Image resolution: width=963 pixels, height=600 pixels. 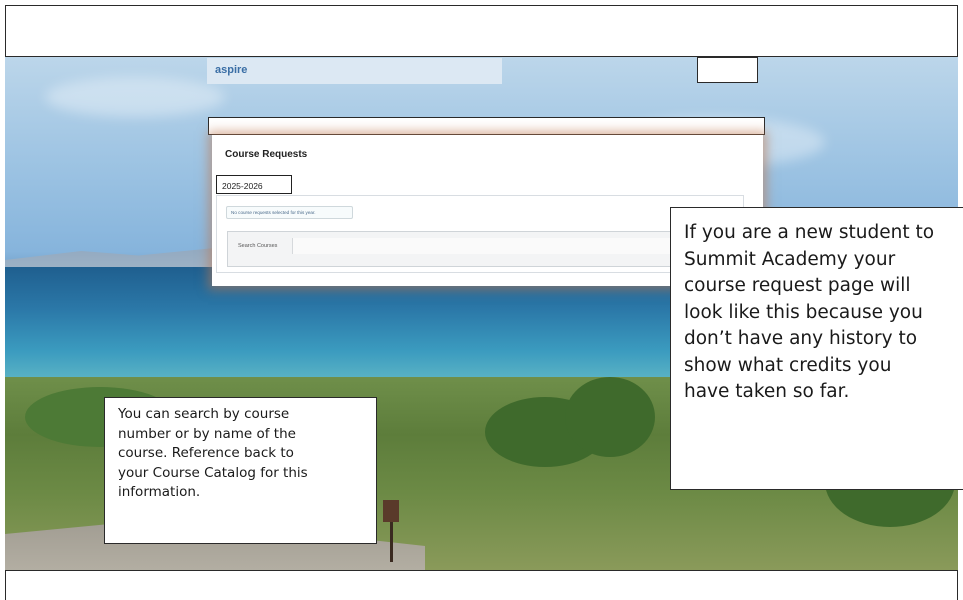 I want to click on callout-line: don’t have any history to, so click(x=801, y=338).